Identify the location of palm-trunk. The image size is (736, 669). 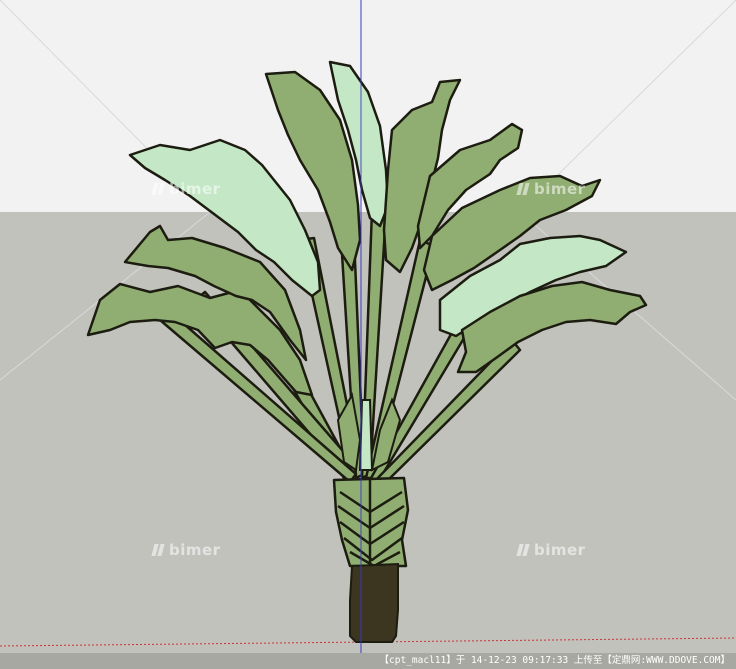
(374, 602).